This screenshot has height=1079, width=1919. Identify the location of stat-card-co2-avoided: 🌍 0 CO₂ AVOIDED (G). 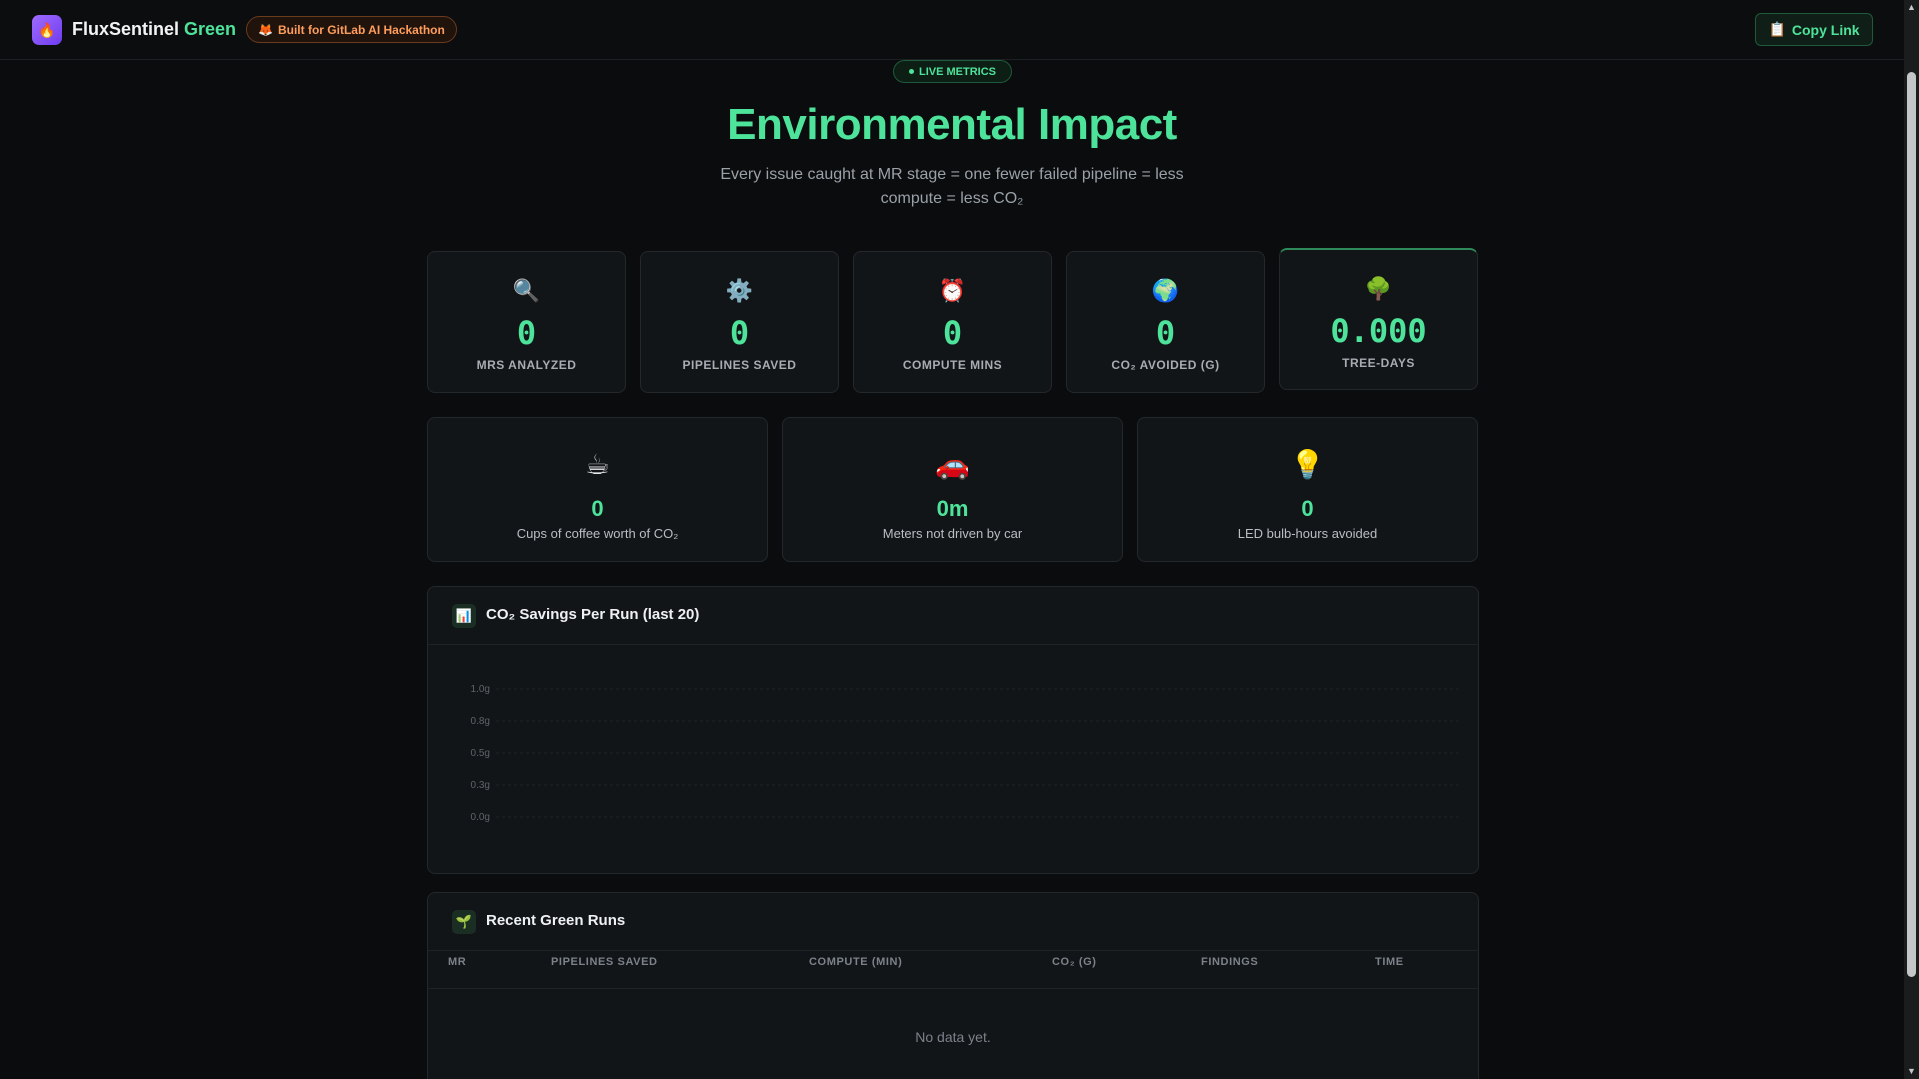
(1165, 322).